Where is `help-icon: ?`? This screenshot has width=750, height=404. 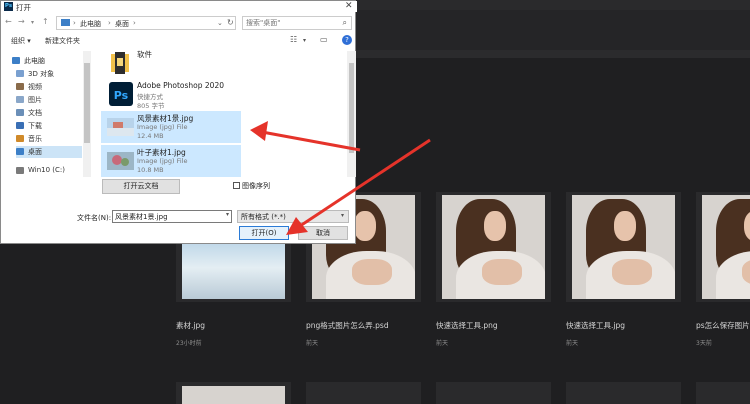 help-icon: ? is located at coordinates (347, 40).